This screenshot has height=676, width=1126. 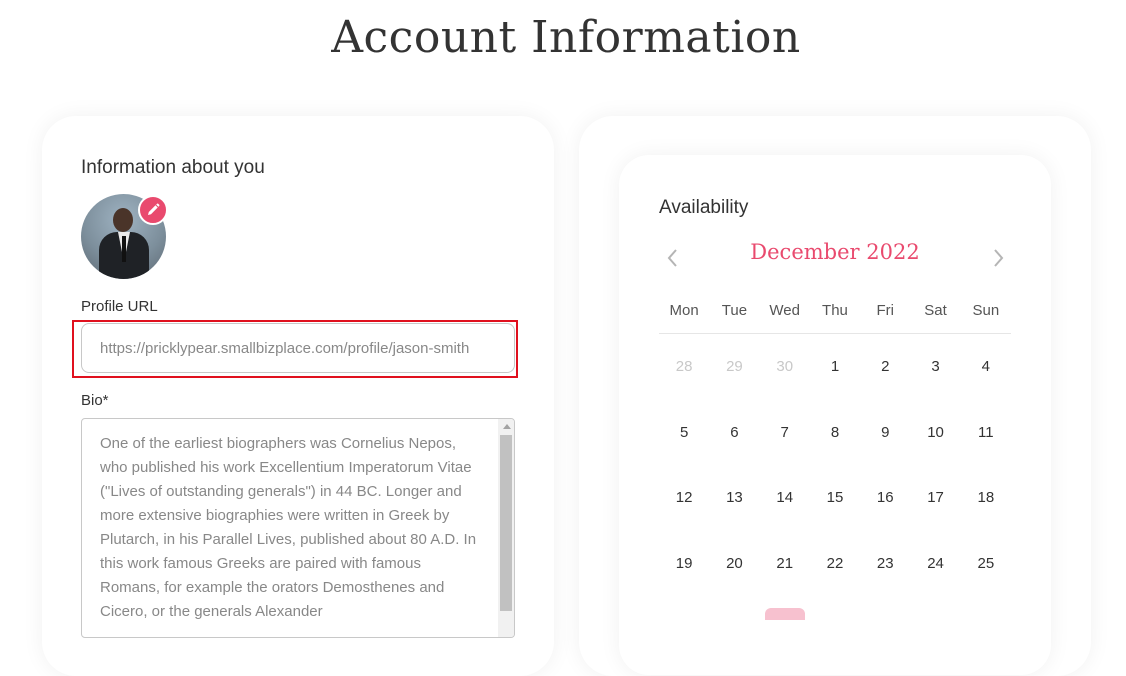 I want to click on calendar-day: 25, so click(x=986, y=563).